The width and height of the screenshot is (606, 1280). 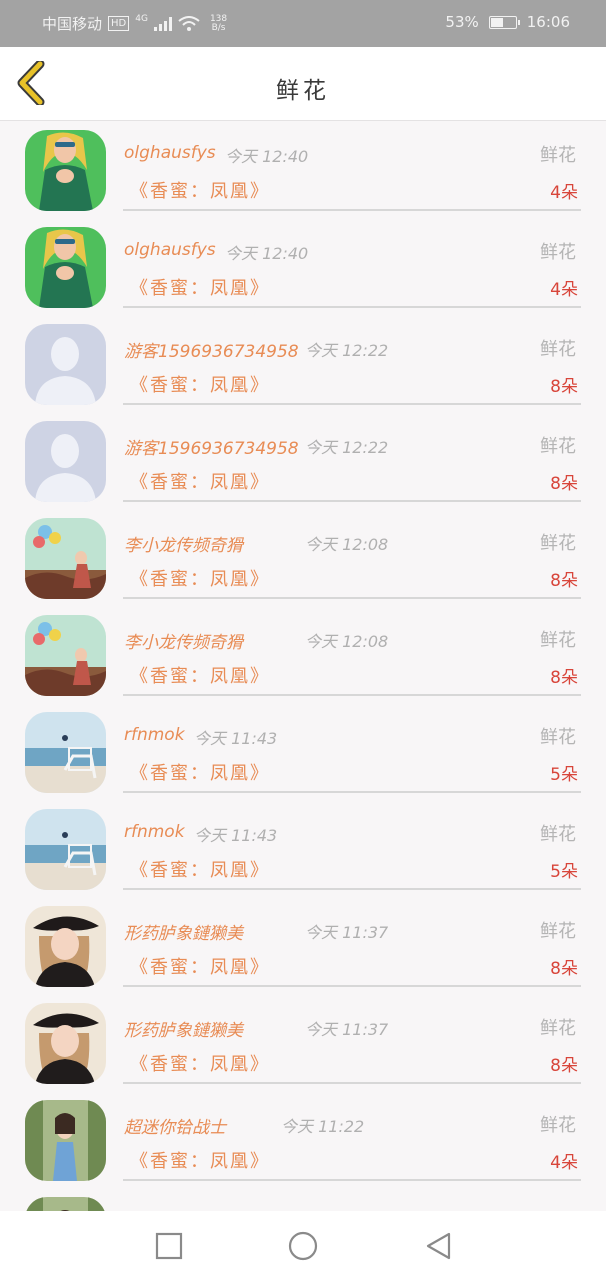 I want to click on system-nav-bar, so click(x=303, y=1245).